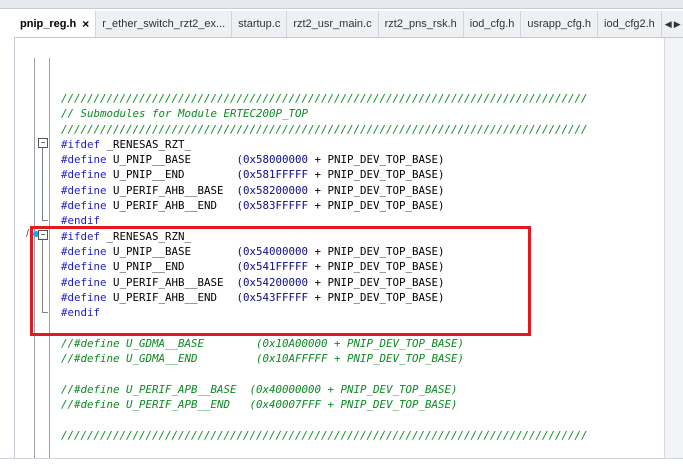 The height and width of the screenshot is (467, 683). I want to click on code-comment: // Submodules for Module ERTEC200P_TOP, so click(185, 114).